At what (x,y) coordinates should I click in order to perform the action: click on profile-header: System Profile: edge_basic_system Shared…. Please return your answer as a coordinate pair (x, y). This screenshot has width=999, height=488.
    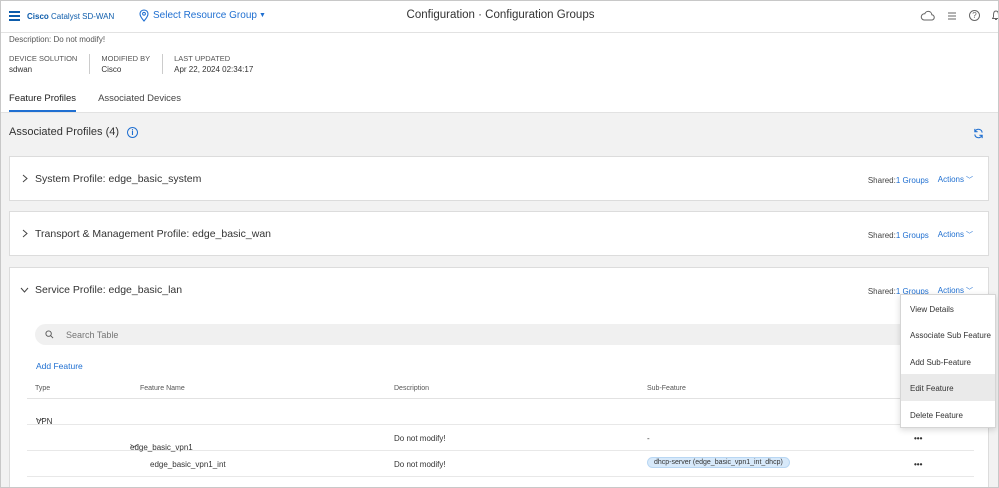
    Looking at the image, I should click on (499, 179).